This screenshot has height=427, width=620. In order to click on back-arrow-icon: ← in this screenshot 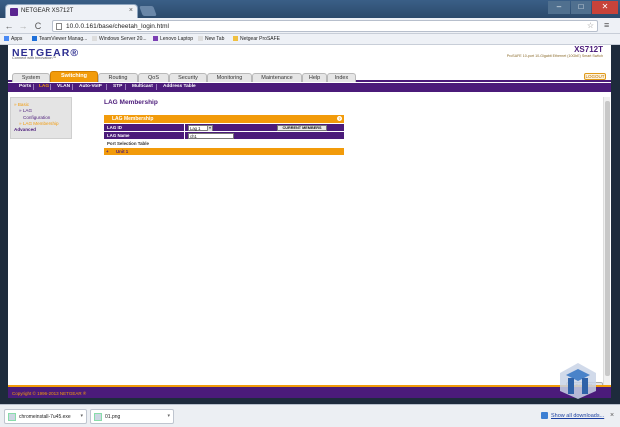, I will do `click(9, 26)`.